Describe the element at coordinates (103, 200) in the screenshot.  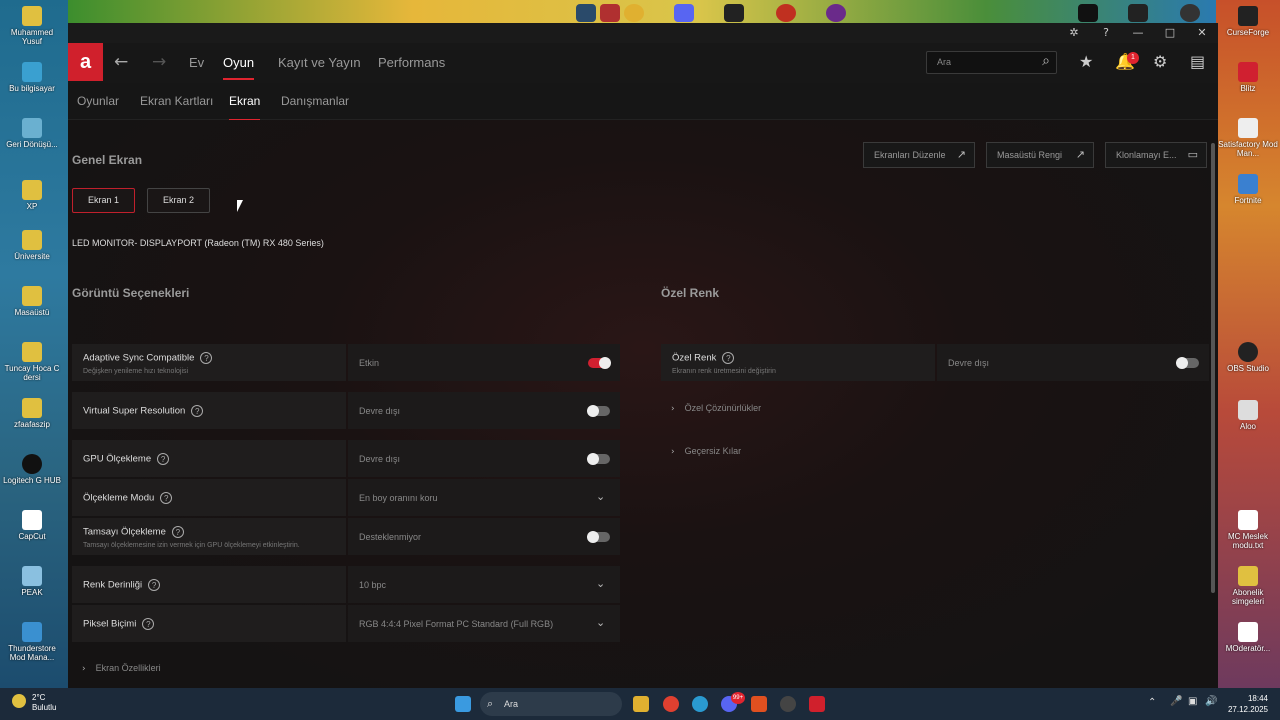
I see `display-1-button: Ekran 1` at that location.